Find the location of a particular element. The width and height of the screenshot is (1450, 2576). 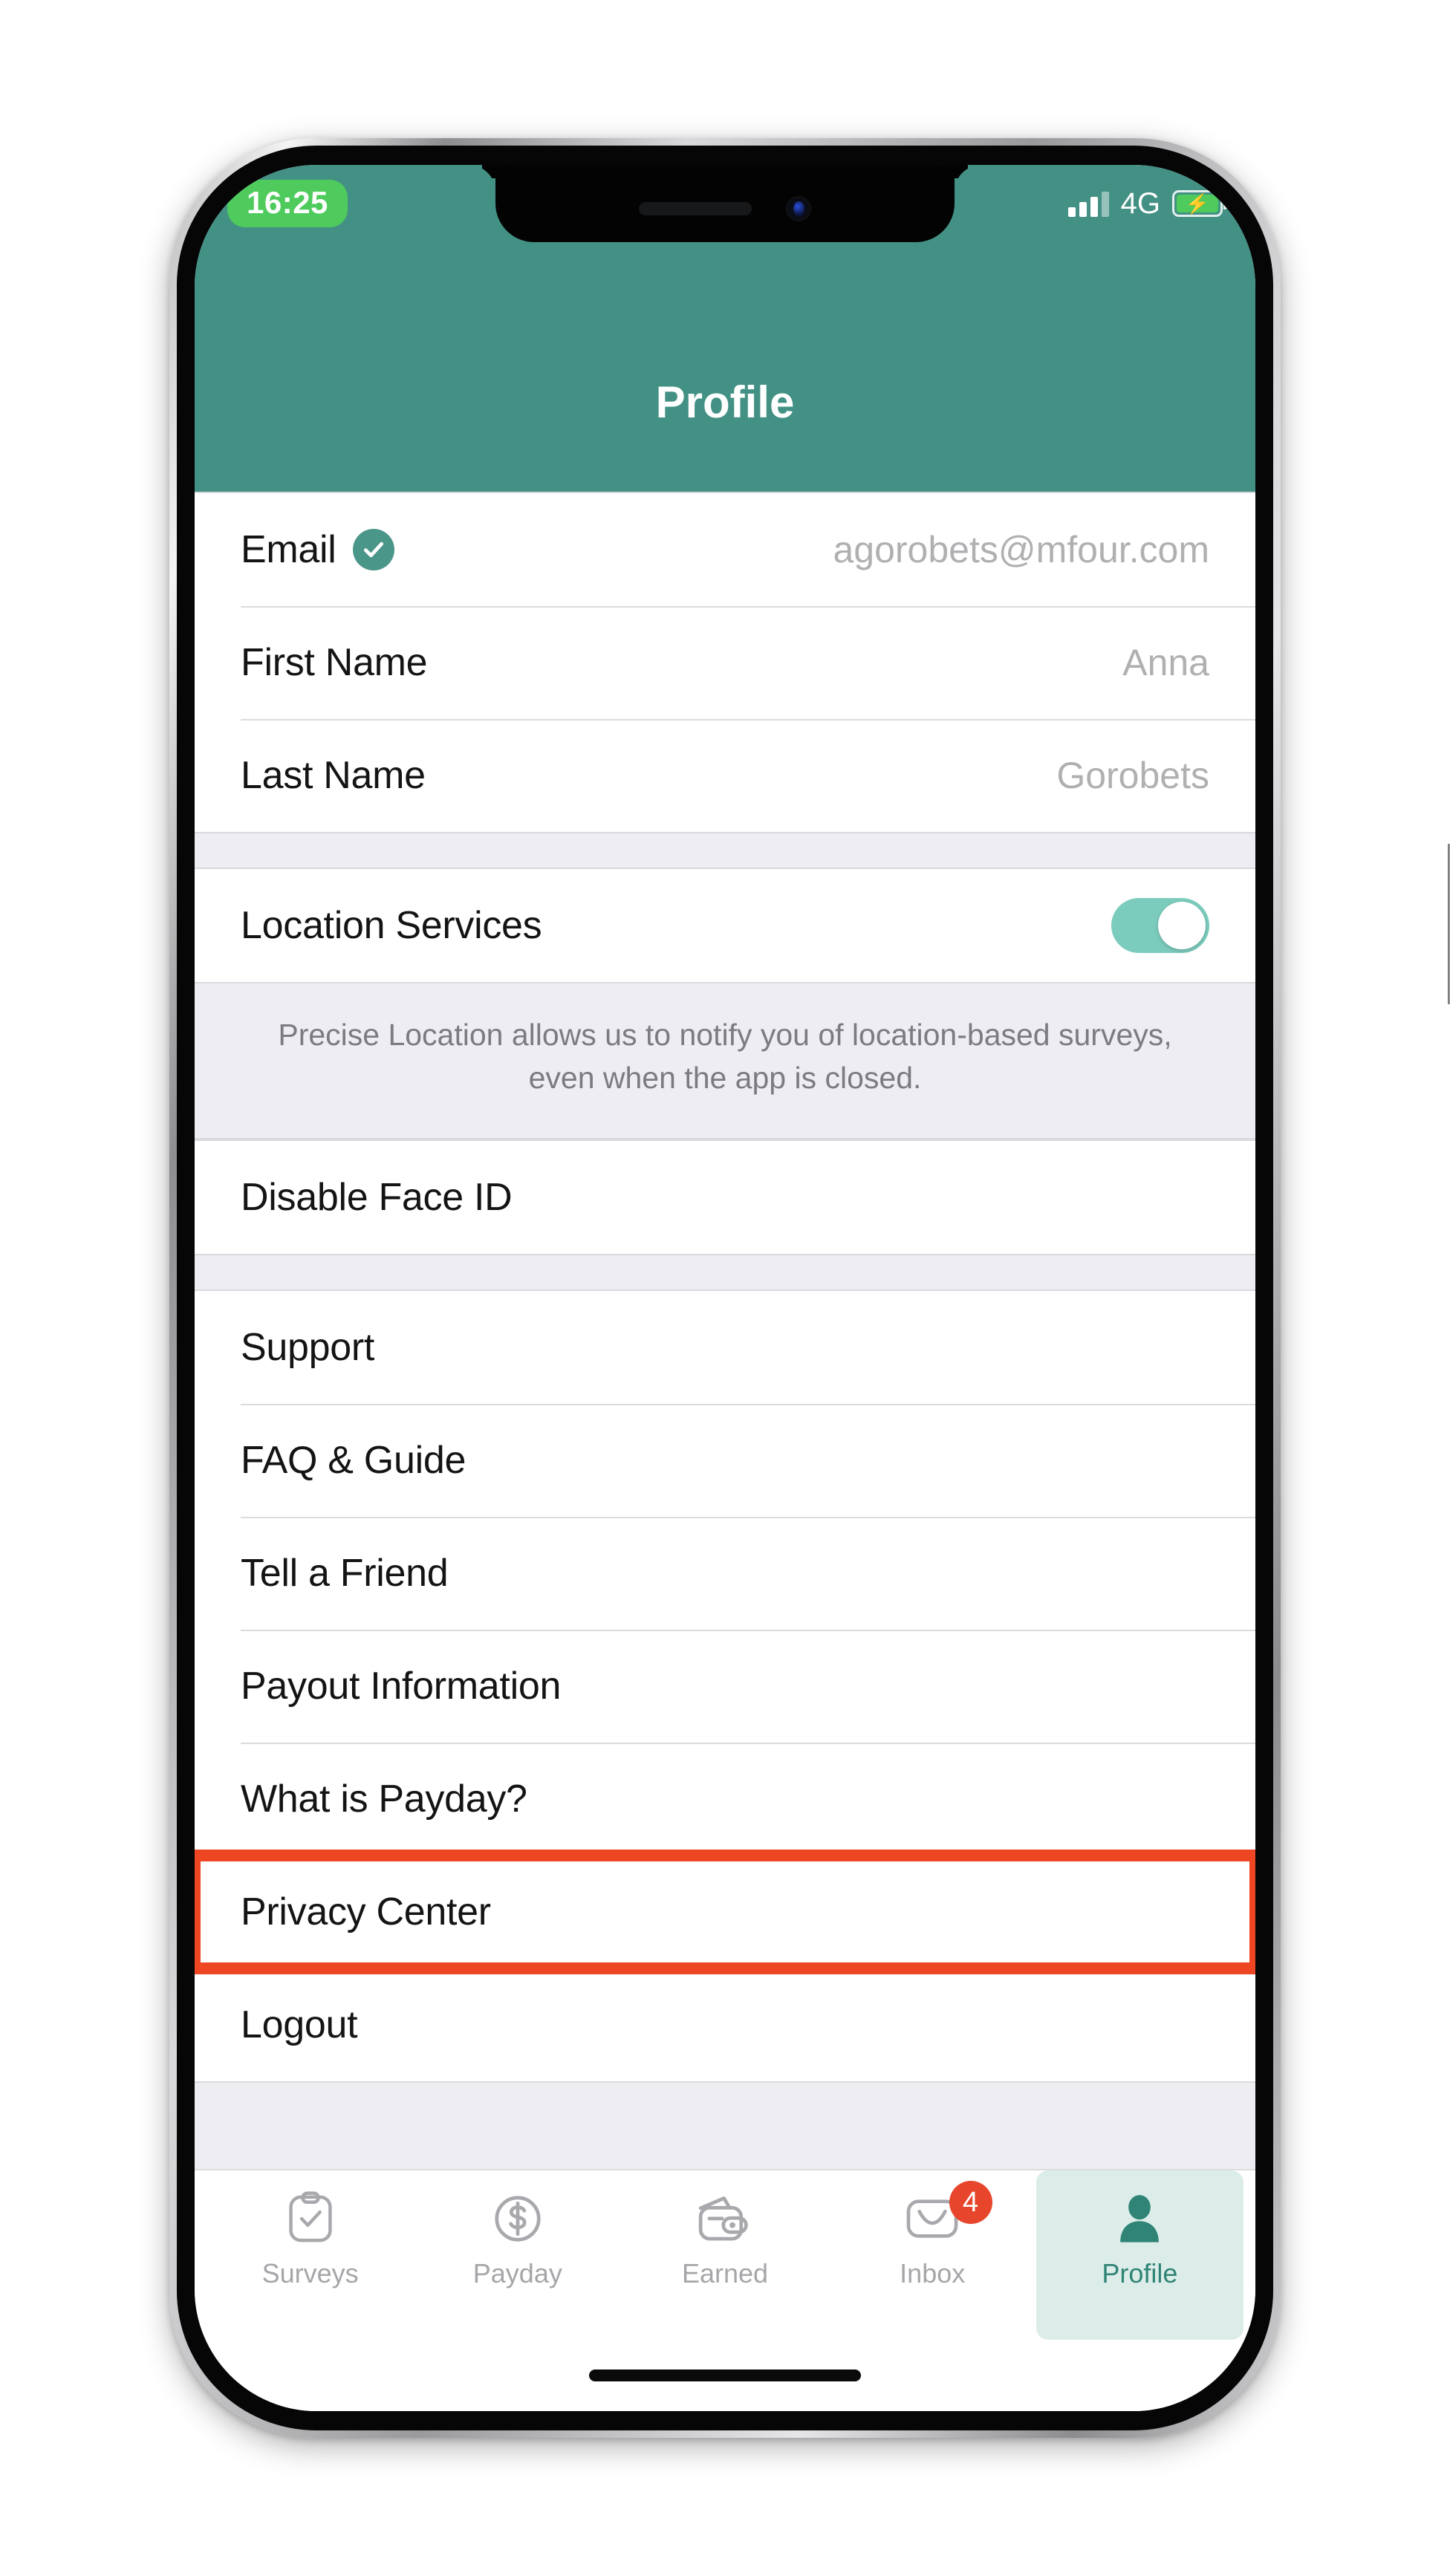

charging-bolt-icon: ⚡ is located at coordinates (1197, 204).